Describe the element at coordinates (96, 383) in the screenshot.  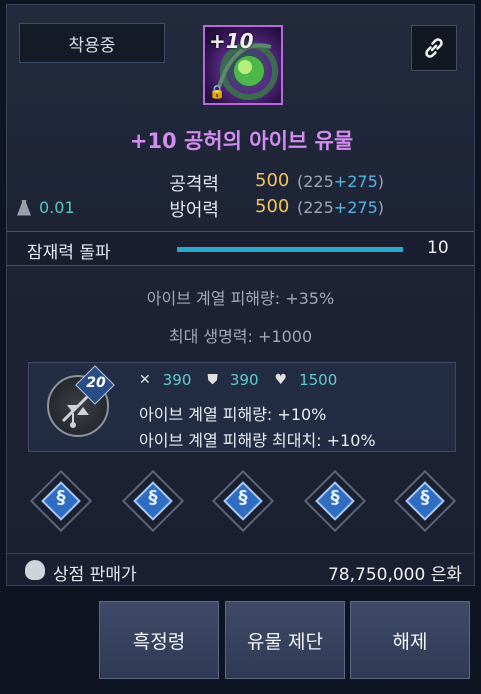
I see `rune-level: 20` at that location.